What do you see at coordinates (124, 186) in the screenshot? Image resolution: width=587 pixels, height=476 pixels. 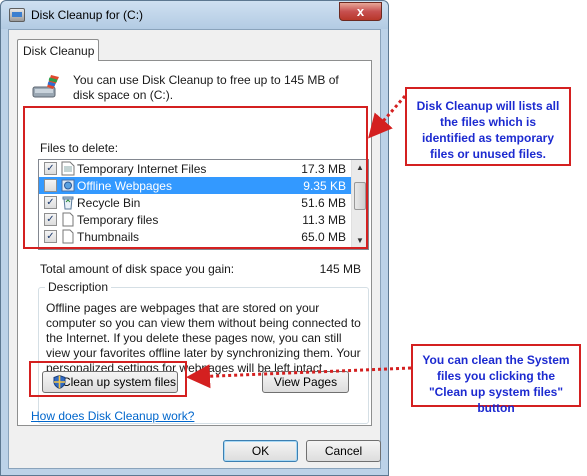 I see `file-name: Offline Webpages` at bounding box center [124, 186].